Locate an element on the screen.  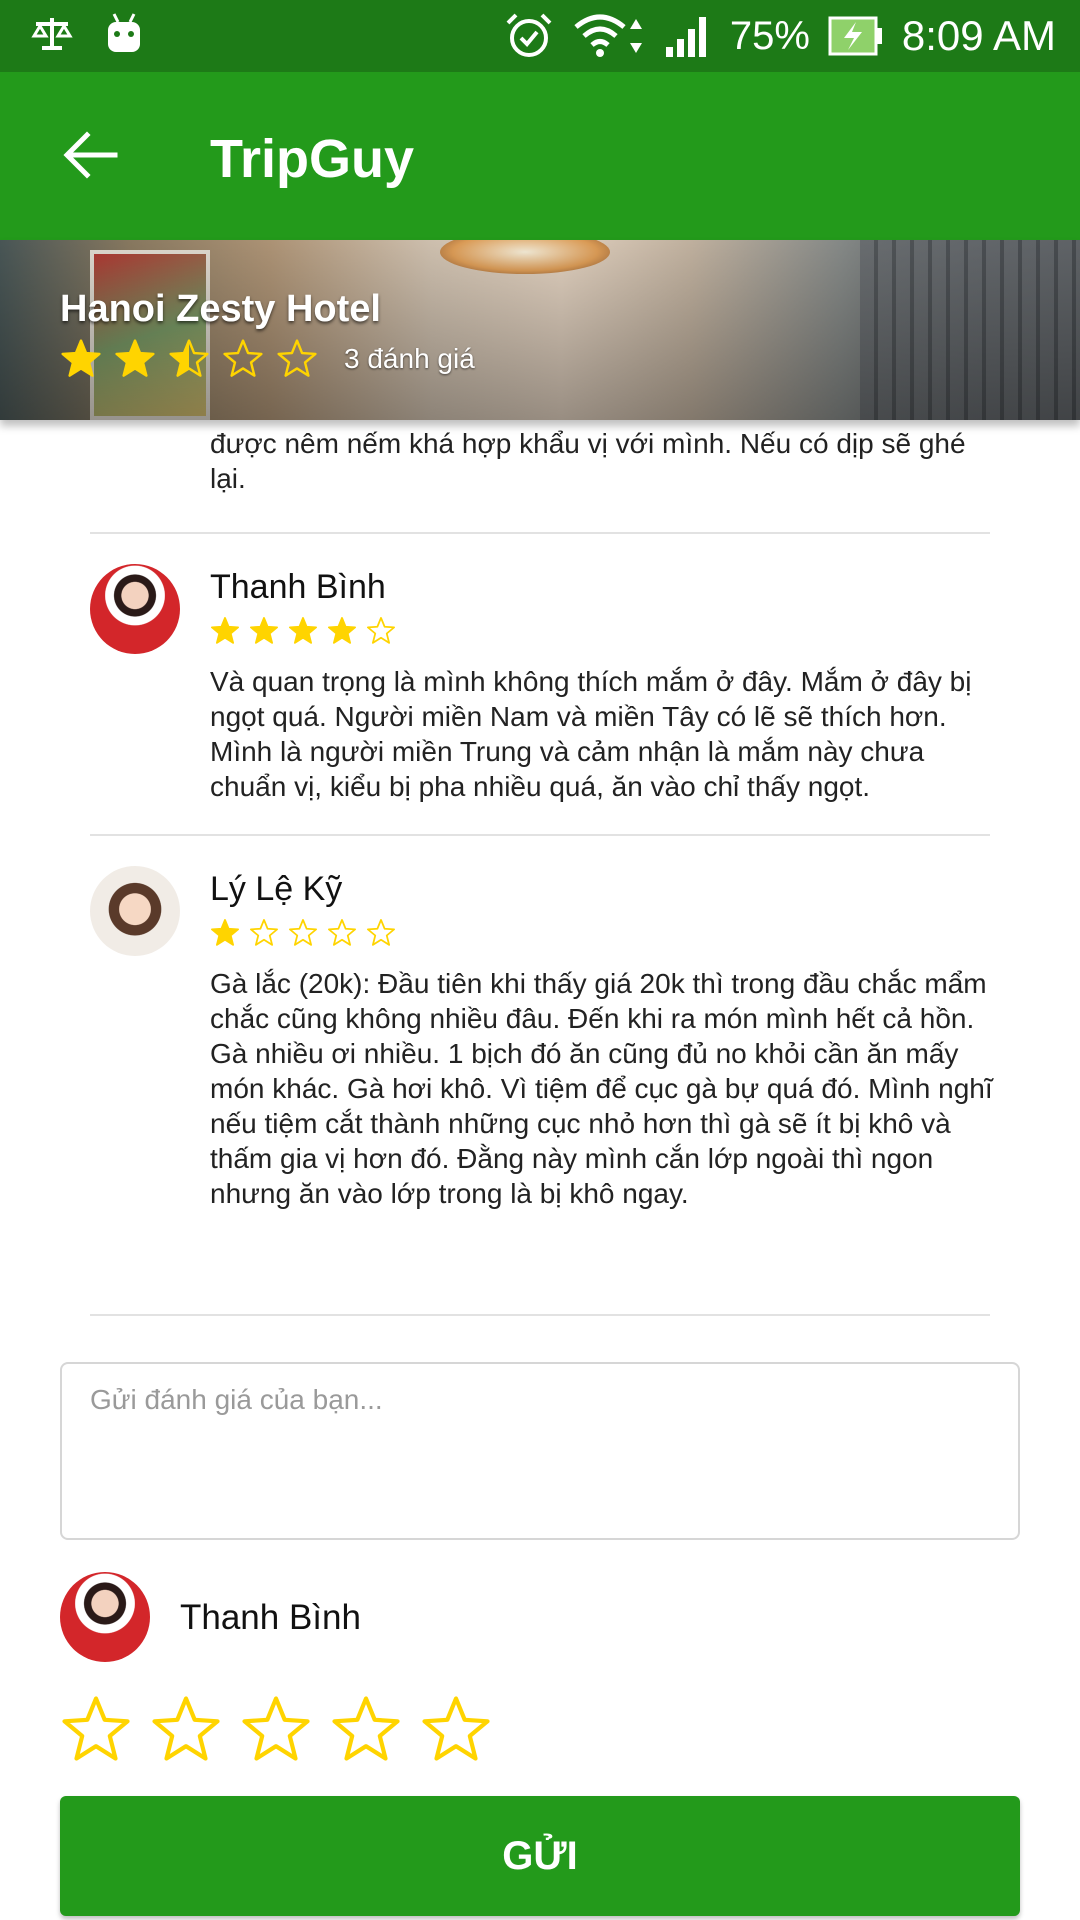
status-bar: 75% 8:09 AM is located at coordinates (540, 36).